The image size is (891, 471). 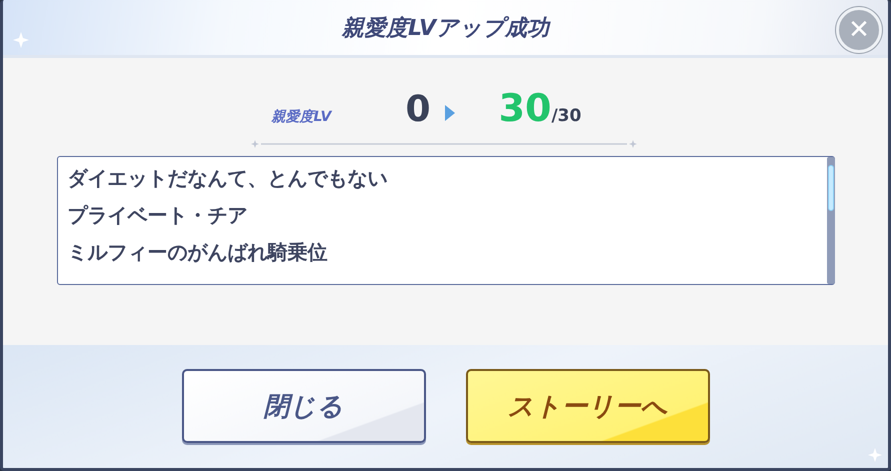 What do you see at coordinates (566, 116) in the screenshot?
I see `max-level: /30` at bounding box center [566, 116].